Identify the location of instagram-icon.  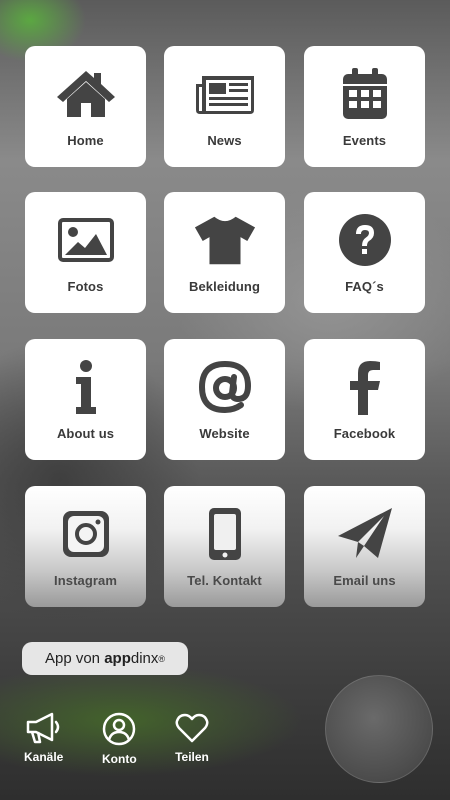
(86, 534).